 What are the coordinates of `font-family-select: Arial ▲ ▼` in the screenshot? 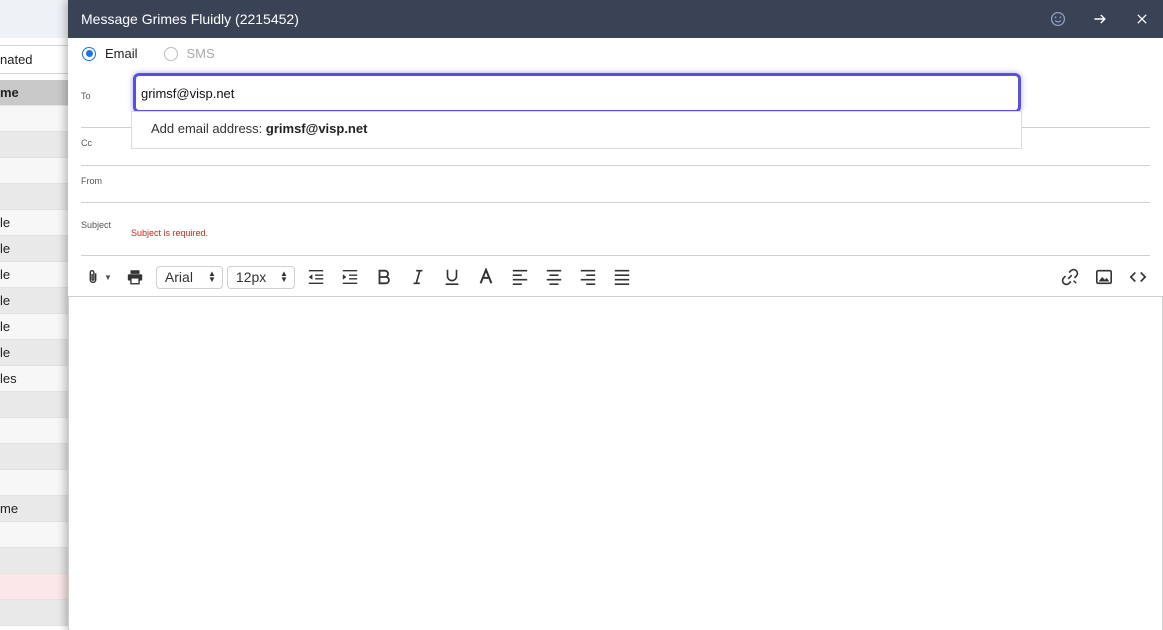 It's located at (189, 277).